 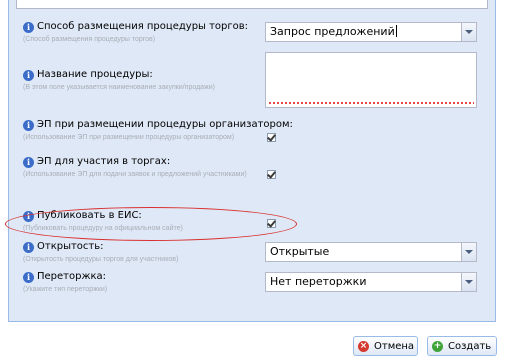 I want to click on ep-participation-checkbox, so click(x=271, y=174).